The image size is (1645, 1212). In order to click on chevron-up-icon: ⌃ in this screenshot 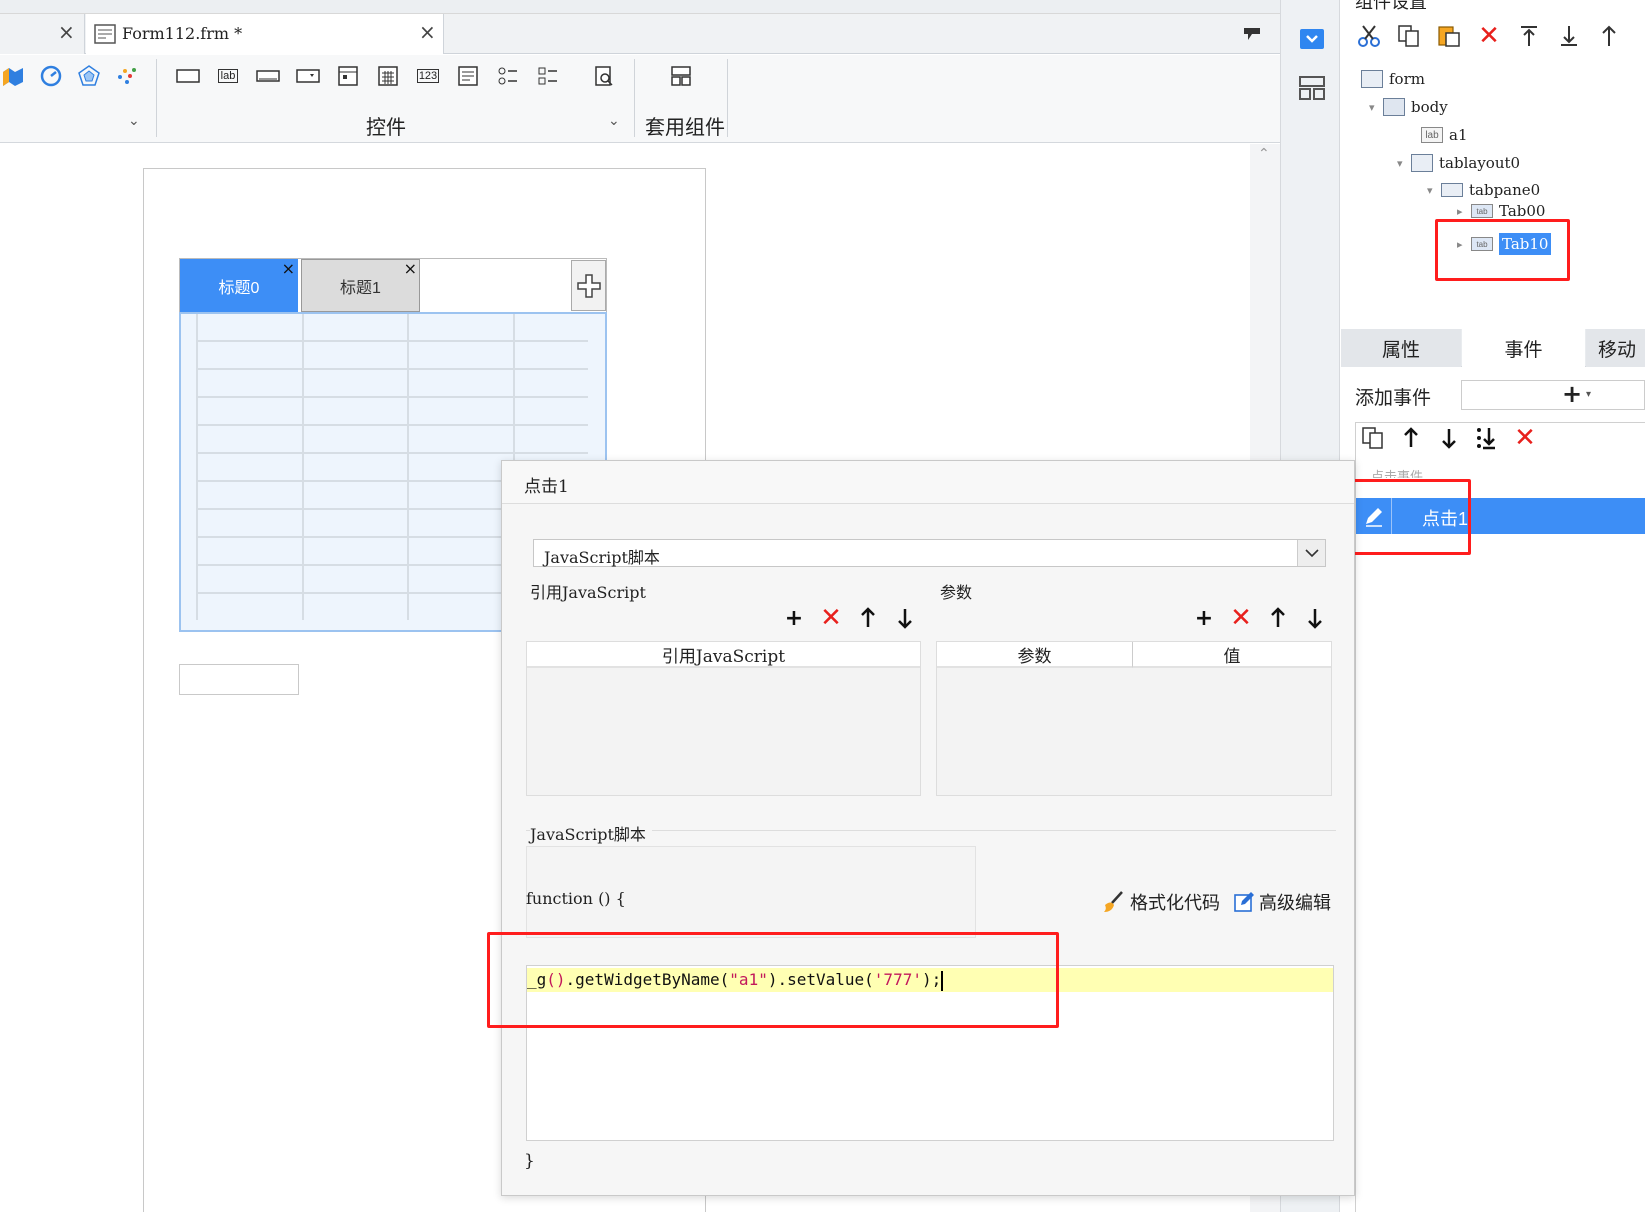, I will do `click(1264, 154)`.